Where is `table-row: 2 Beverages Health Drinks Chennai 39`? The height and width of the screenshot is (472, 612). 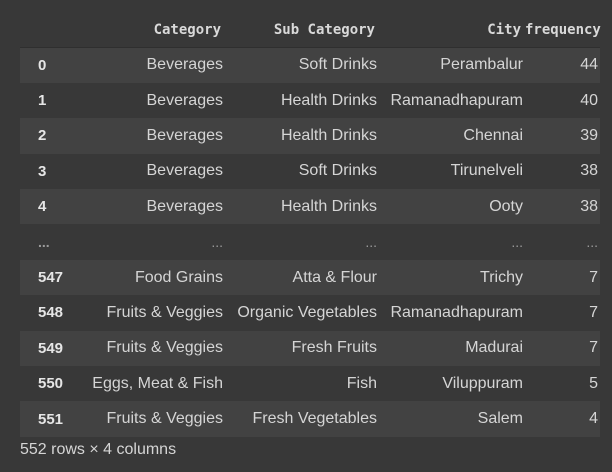 table-row: 2 Beverages Health Drinks Chennai 39 is located at coordinates (310, 136).